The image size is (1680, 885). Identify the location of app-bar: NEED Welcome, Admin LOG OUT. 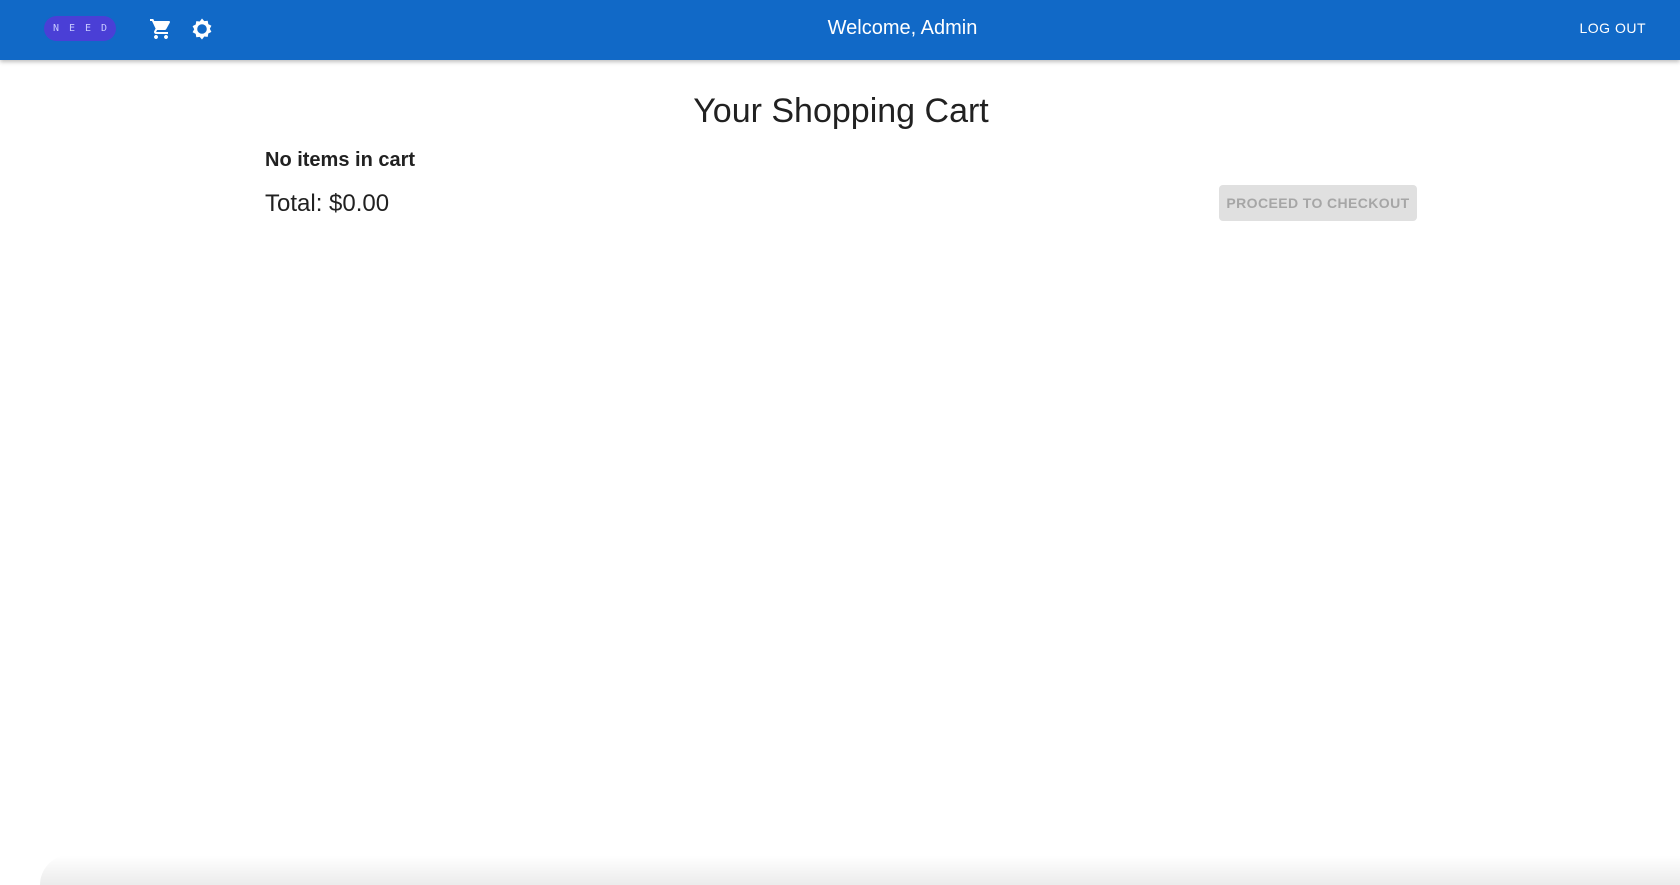
(840, 30).